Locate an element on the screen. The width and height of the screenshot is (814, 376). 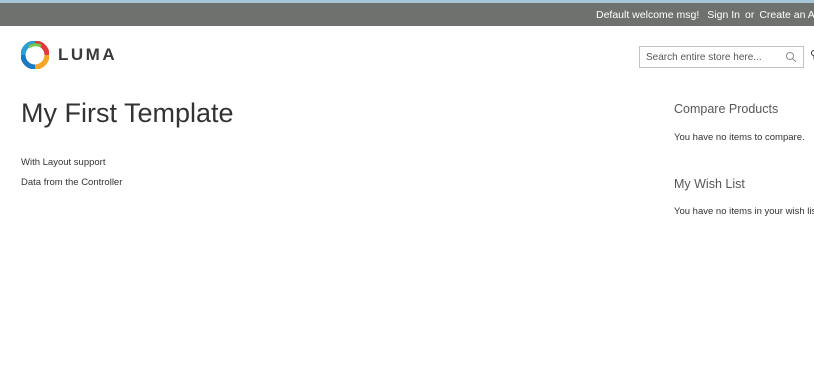
content-line: With Layout support is located at coordinates (63, 162).